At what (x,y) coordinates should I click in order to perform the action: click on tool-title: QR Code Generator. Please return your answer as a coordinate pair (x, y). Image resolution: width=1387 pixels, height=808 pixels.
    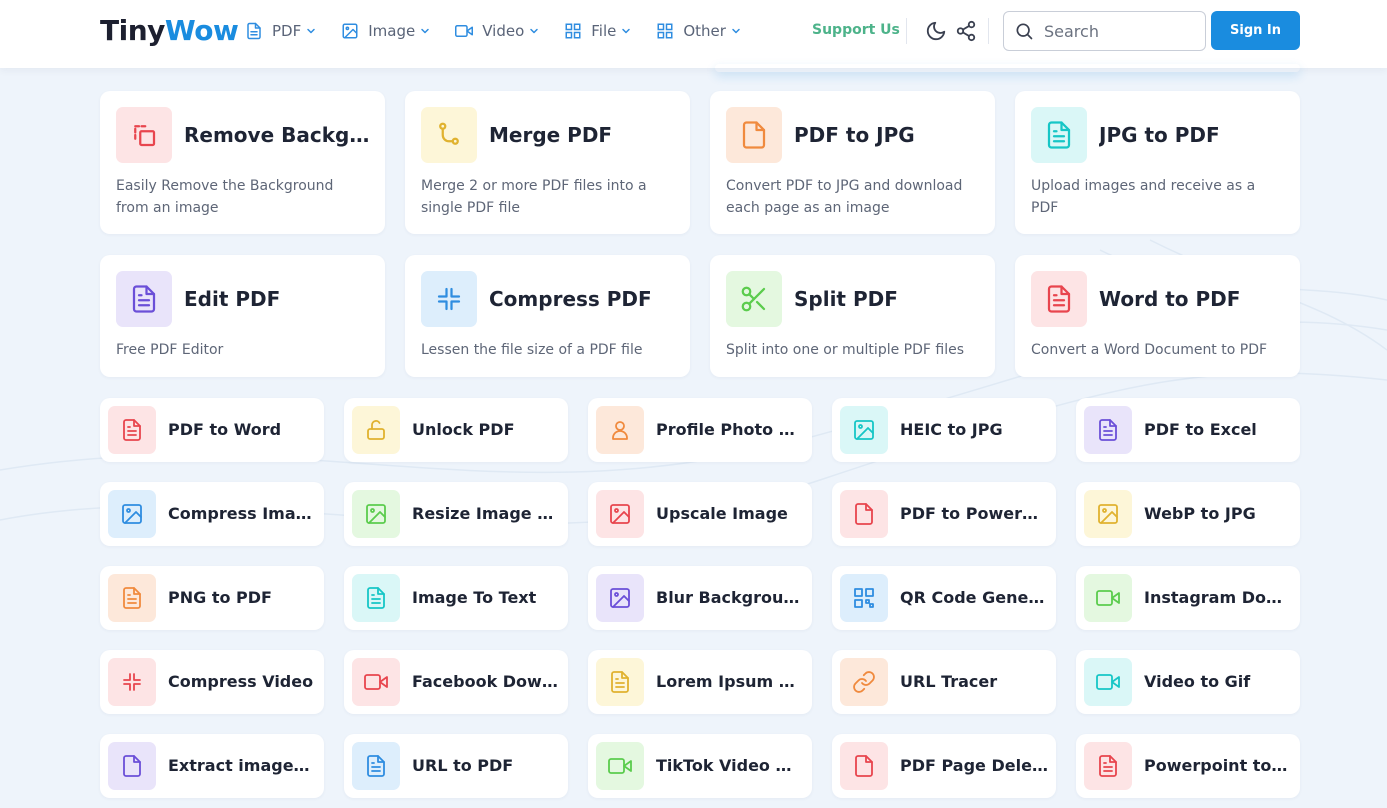
    Looking at the image, I should click on (974, 597).